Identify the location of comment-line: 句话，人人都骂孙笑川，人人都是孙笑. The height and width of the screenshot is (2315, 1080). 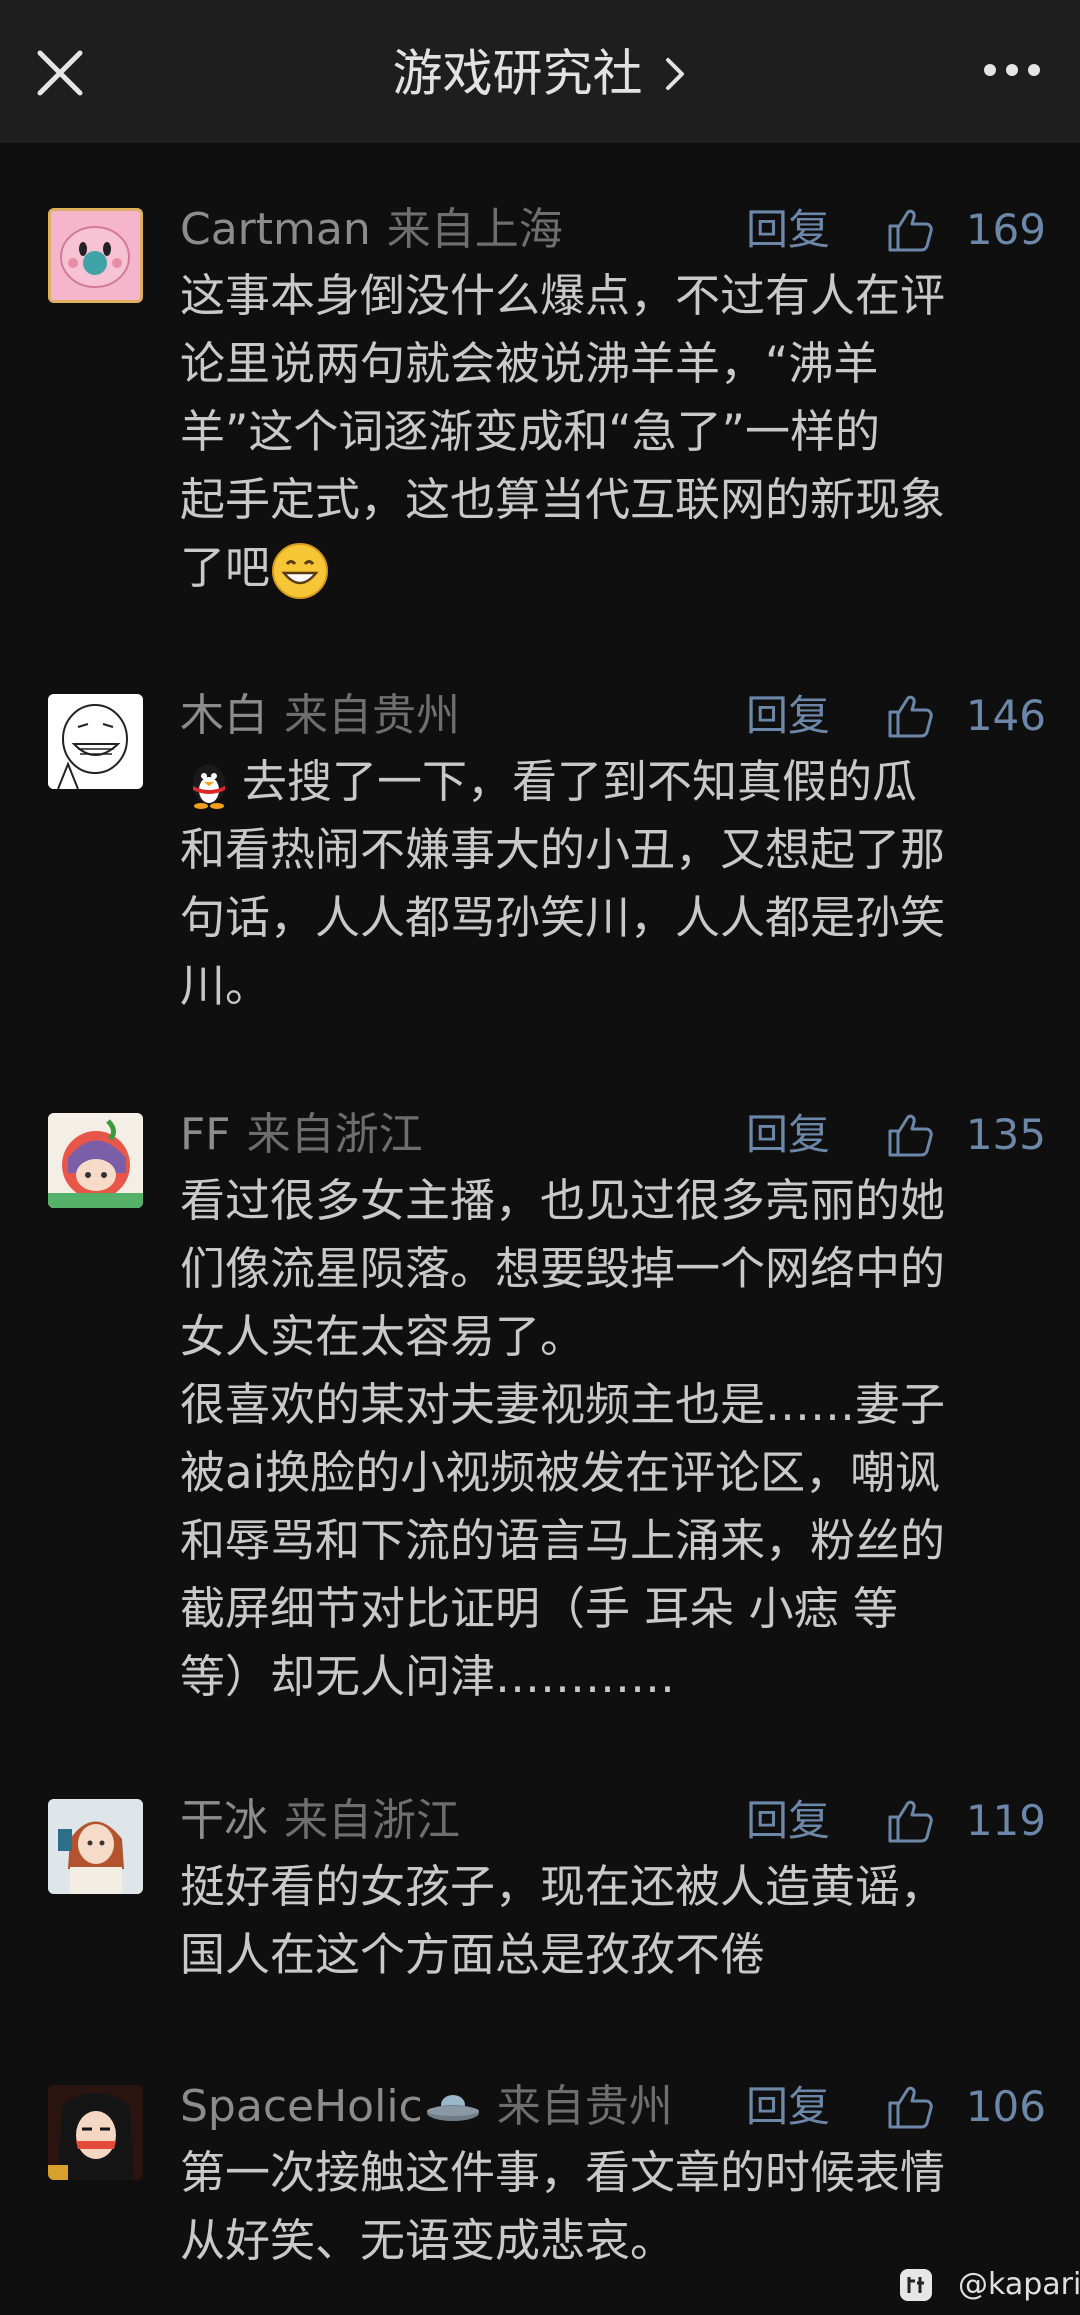
(563, 917).